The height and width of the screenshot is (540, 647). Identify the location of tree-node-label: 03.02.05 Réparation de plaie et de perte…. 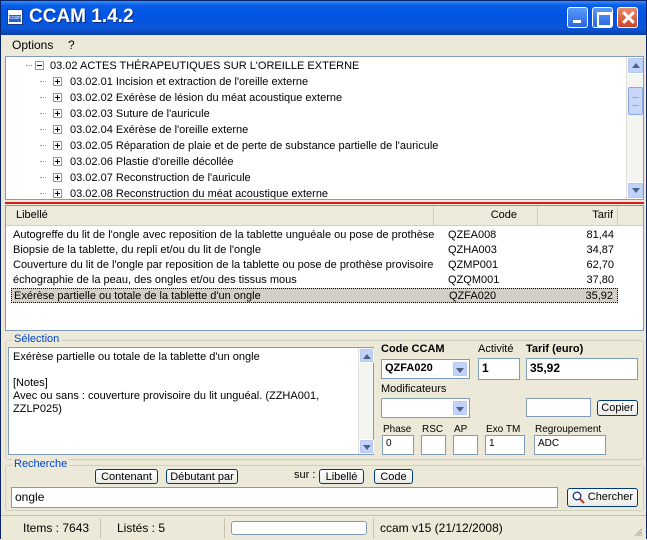
(254, 146).